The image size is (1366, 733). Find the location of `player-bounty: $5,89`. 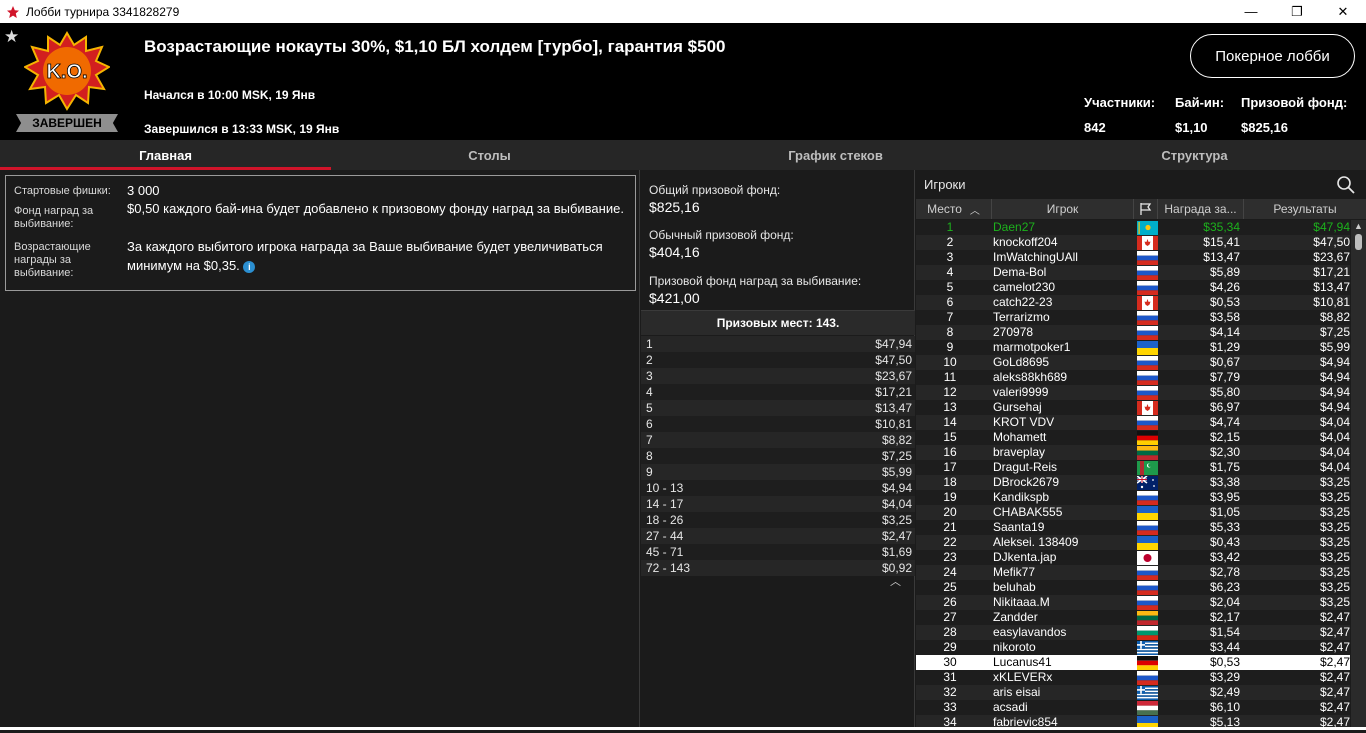

player-bounty: $5,89 is located at coordinates (1224, 272).